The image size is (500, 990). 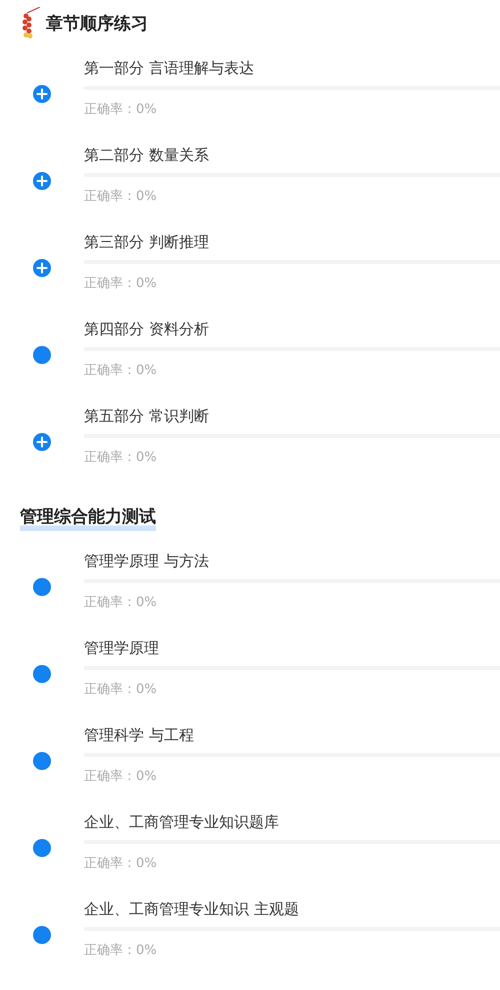 What do you see at coordinates (292, 329) in the screenshot?
I see `chapter-title: 第四部分 资料分析` at bounding box center [292, 329].